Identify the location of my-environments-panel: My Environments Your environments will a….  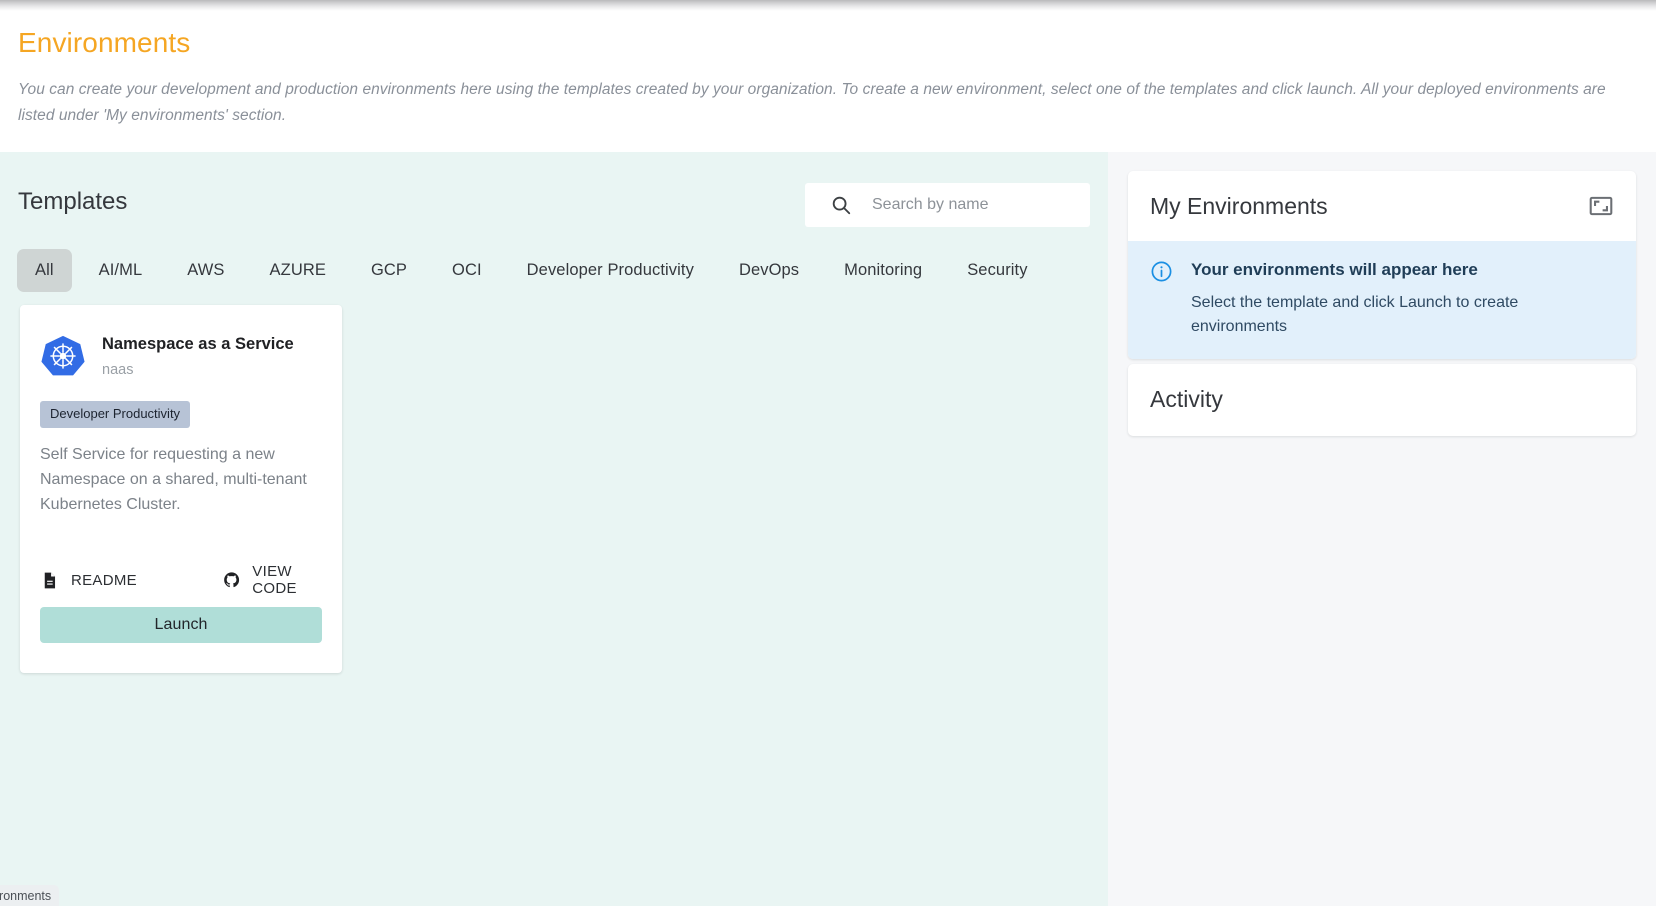
(1382, 265).